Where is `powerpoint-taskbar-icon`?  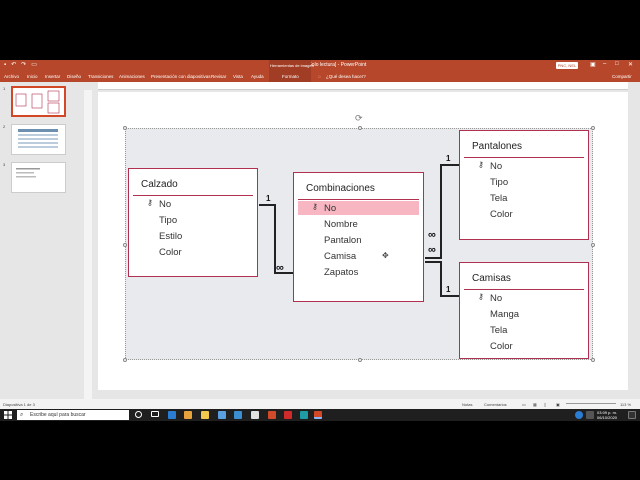
powerpoint-taskbar-icon is located at coordinates (318, 415).